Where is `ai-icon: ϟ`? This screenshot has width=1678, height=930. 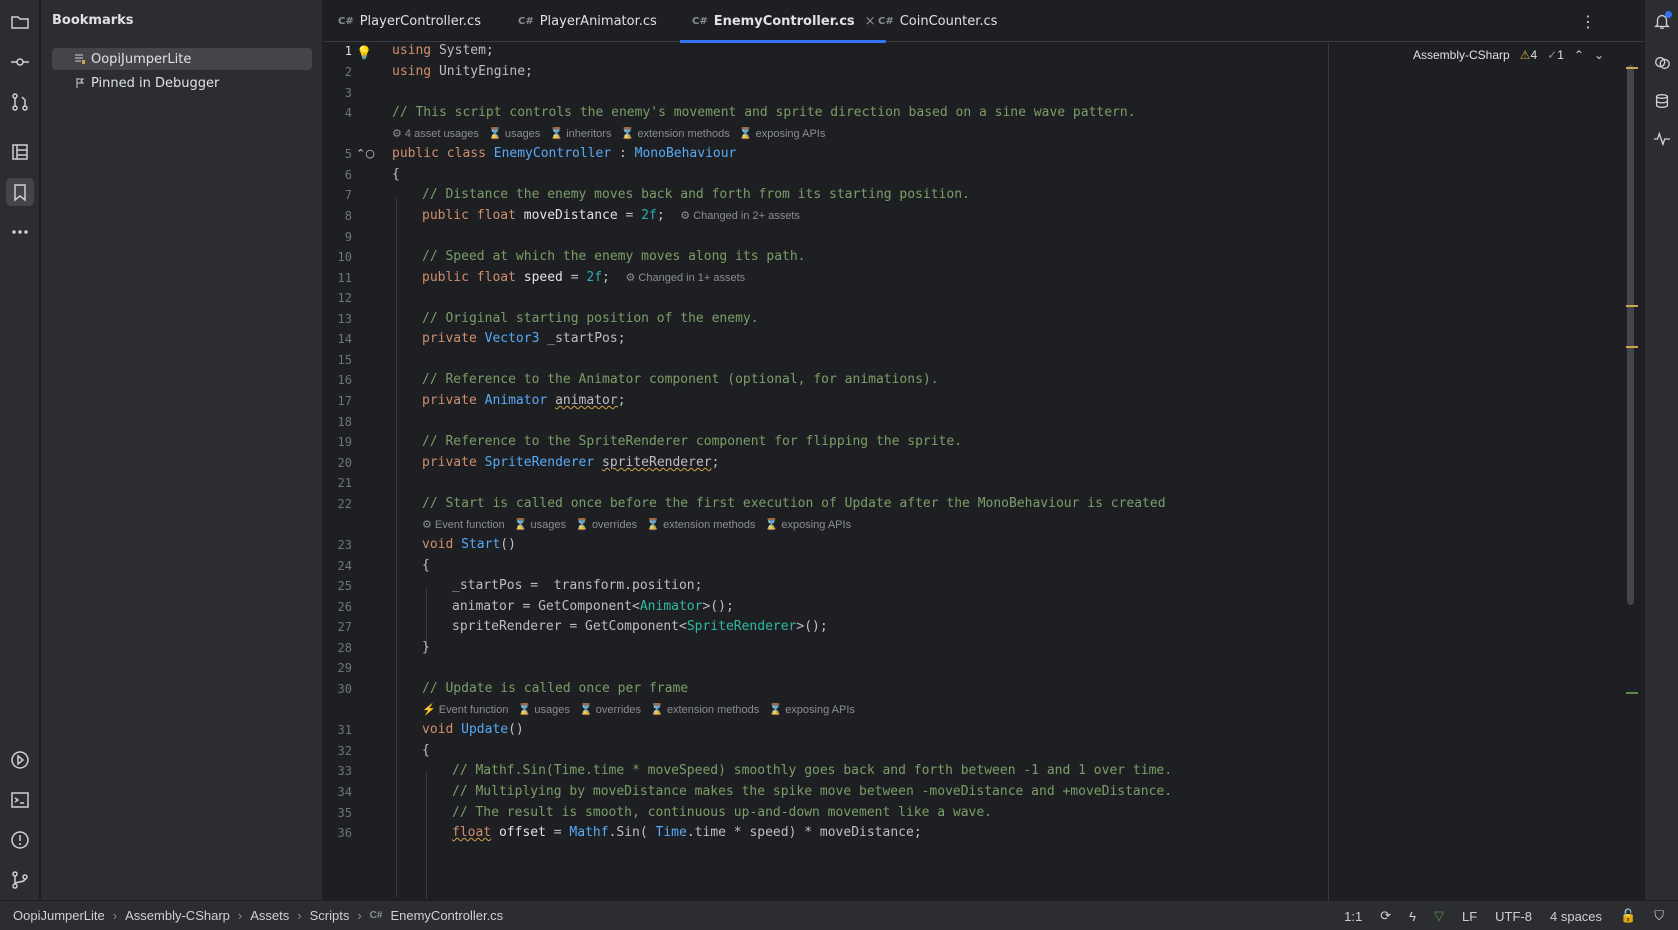 ai-icon: ϟ is located at coordinates (1412, 916).